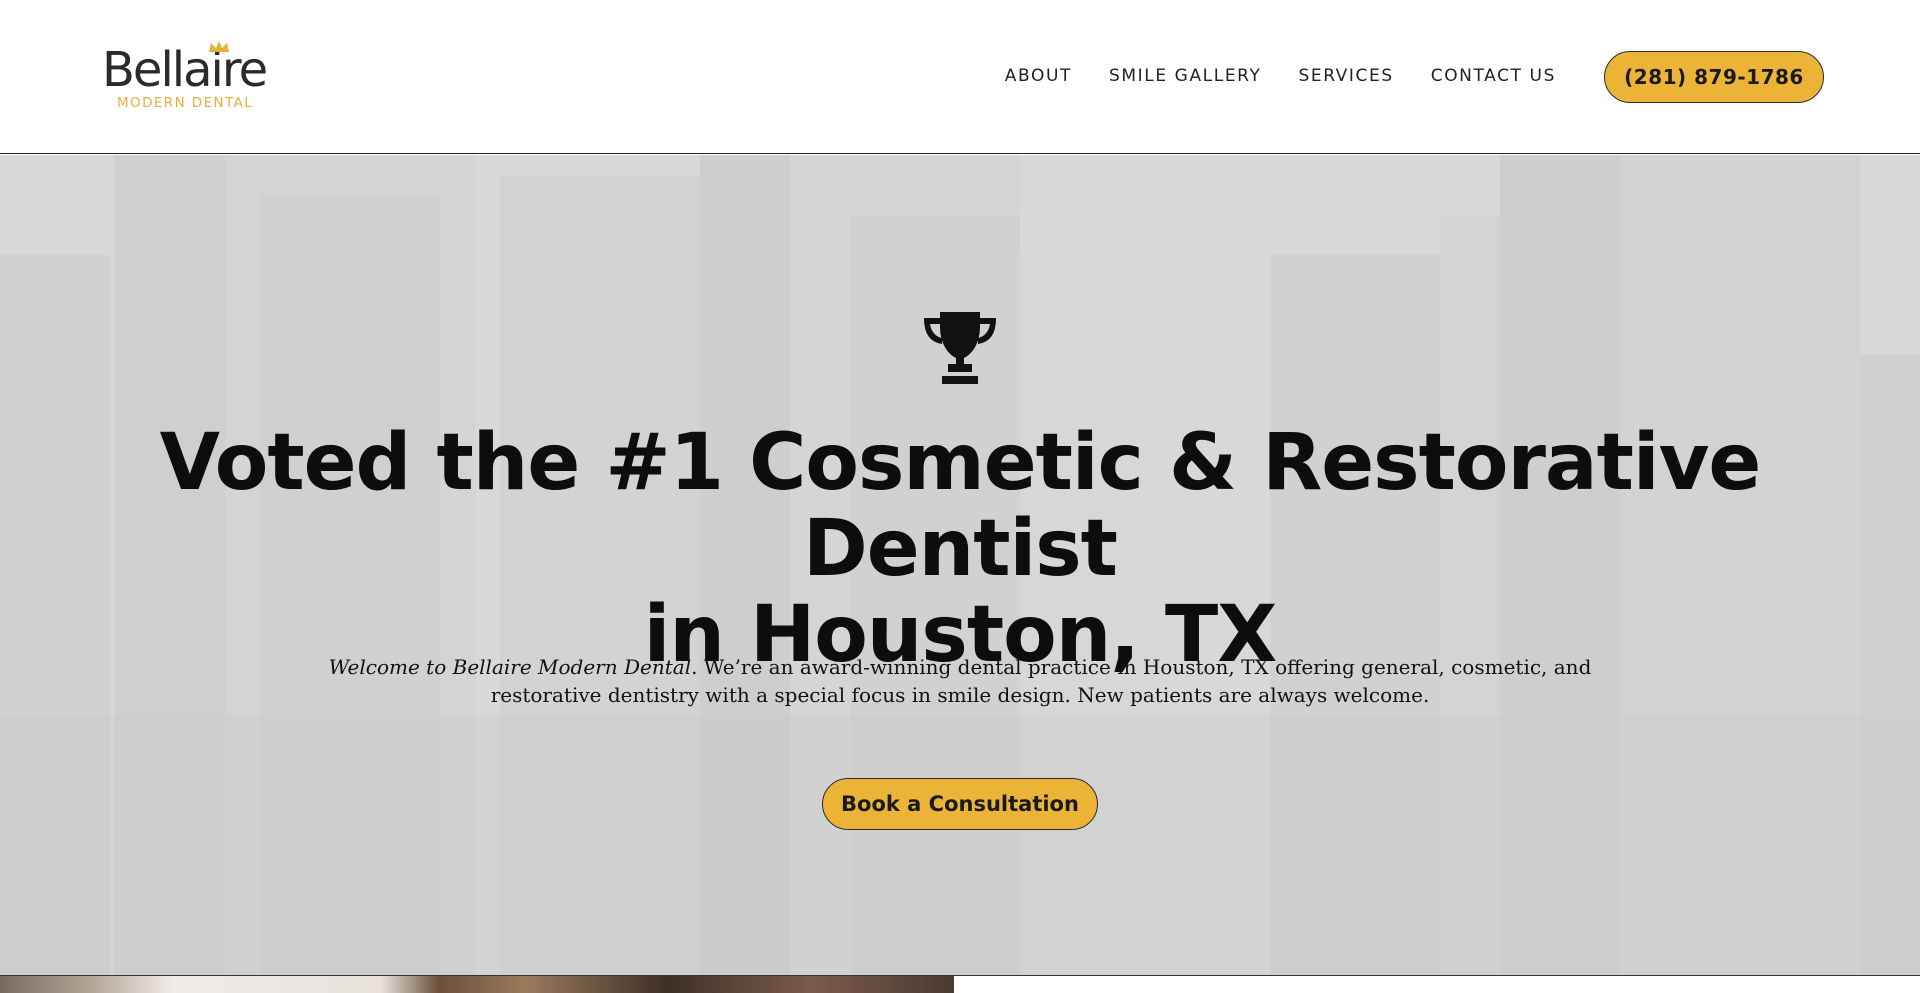 The image size is (1920, 993). What do you see at coordinates (1493, 76) in the screenshot?
I see `nav-contact-us: CONTACT US` at bounding box center [1493, 76].